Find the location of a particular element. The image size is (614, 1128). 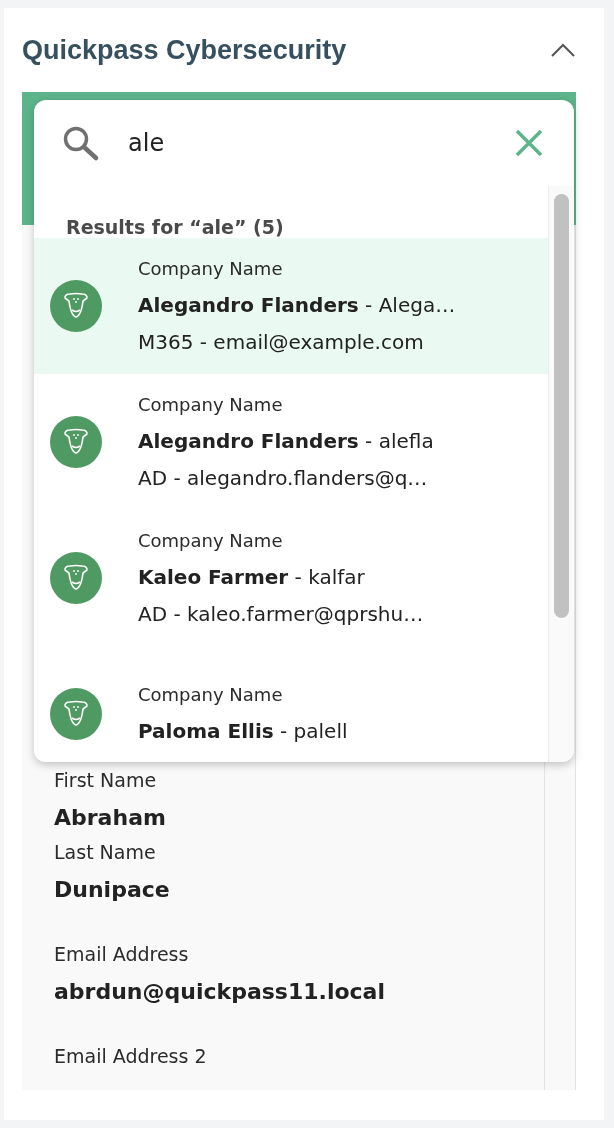

field-value: abrdun@quickpass11.local is located at coordinates (220, 992).